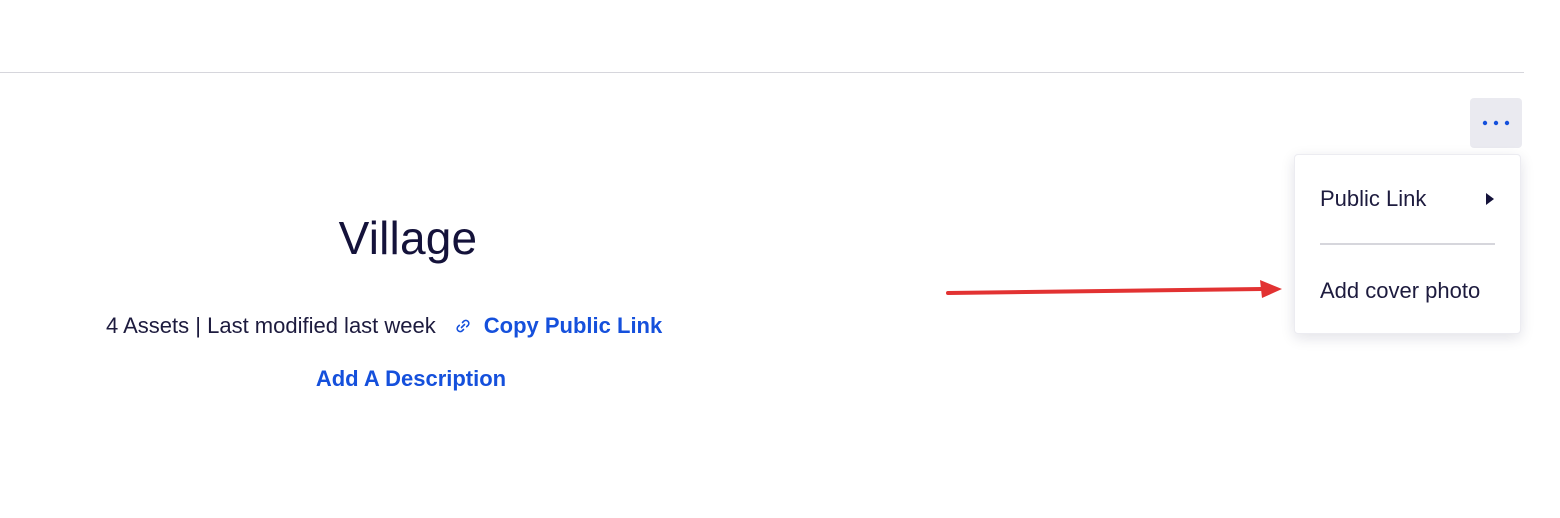 The height and width of the screenshot is (518, 1560). I want to click on annotation-arrow, so click(1114, 289).